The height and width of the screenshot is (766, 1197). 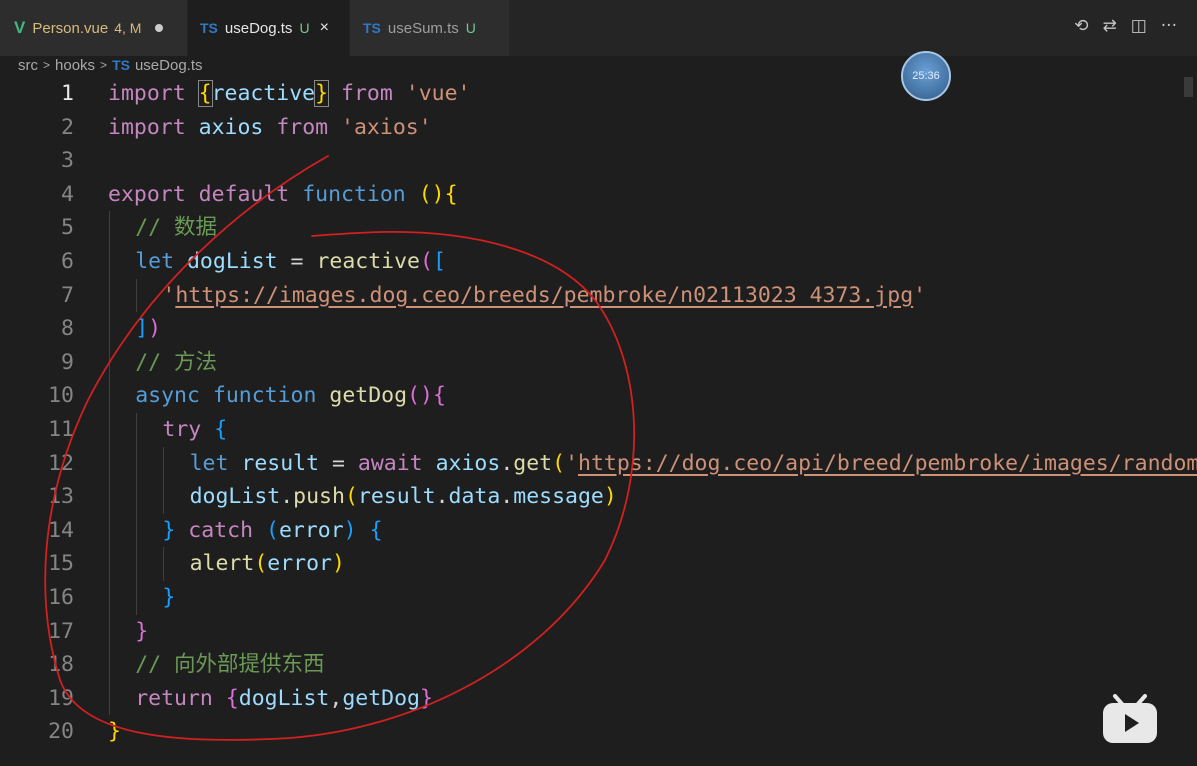 I want to click on code-token: // 数据, so click(x=176, y=228).